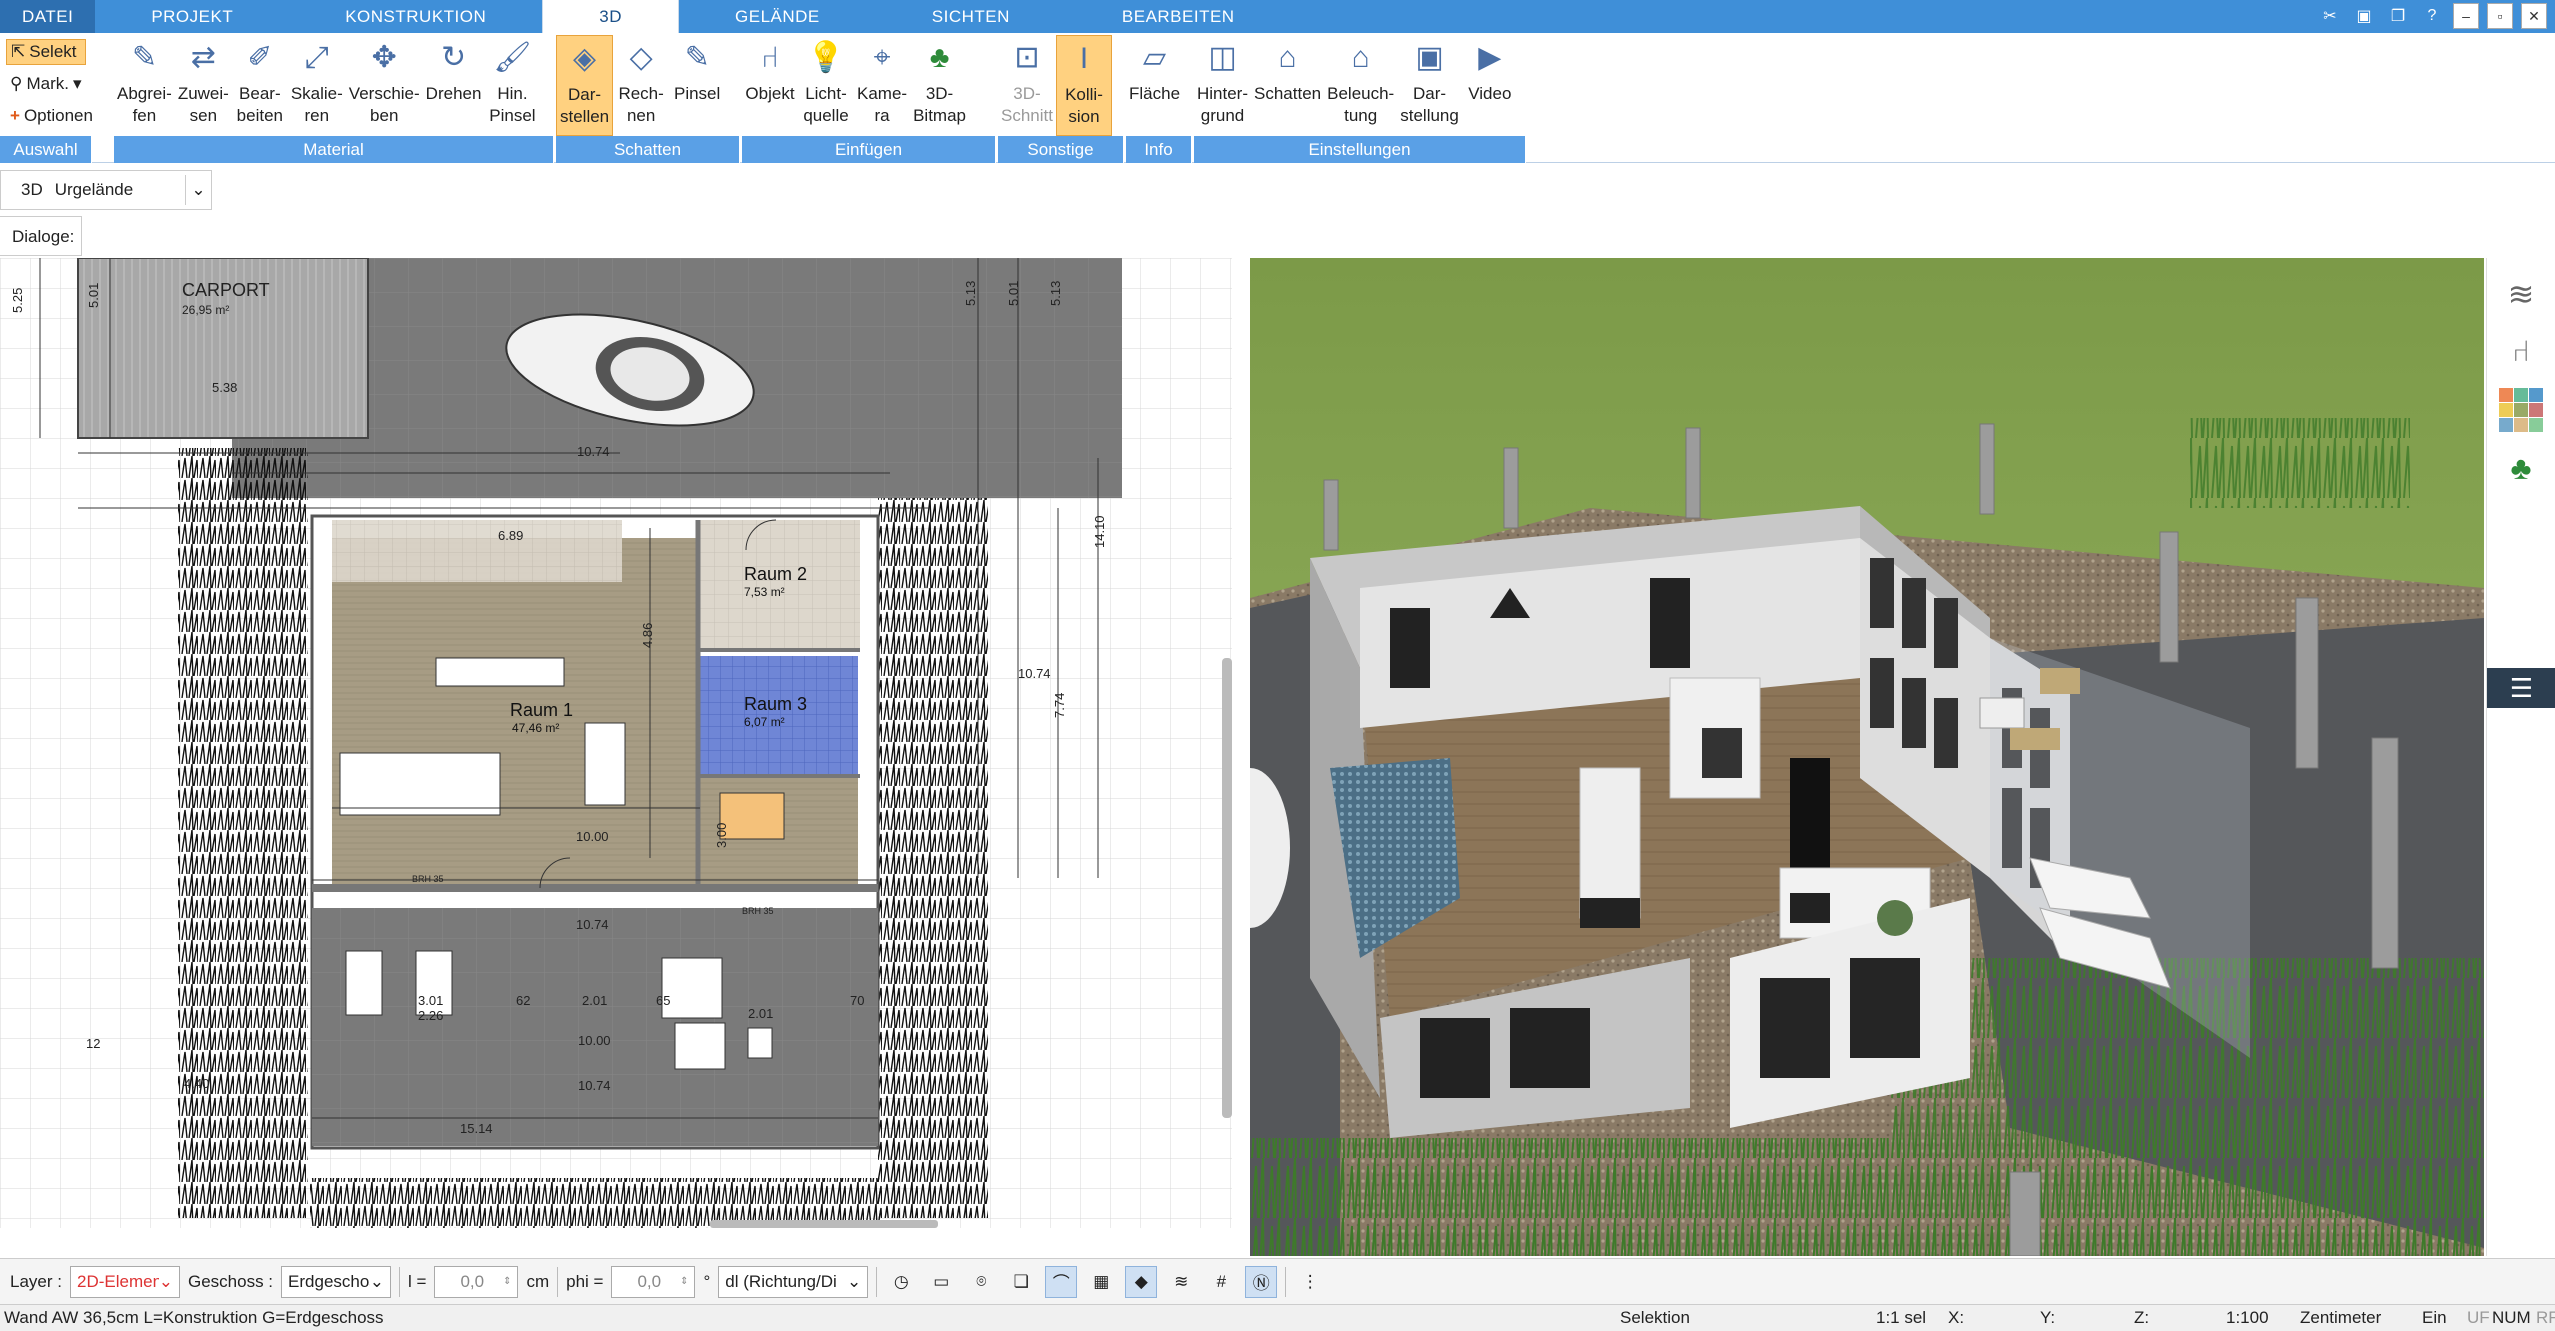 The image size is (2555, 1331). What do you see at coordinates (1430, 93) in the screenshot?
I see `button-label: Dar-` at bounding box center [1430, 93].